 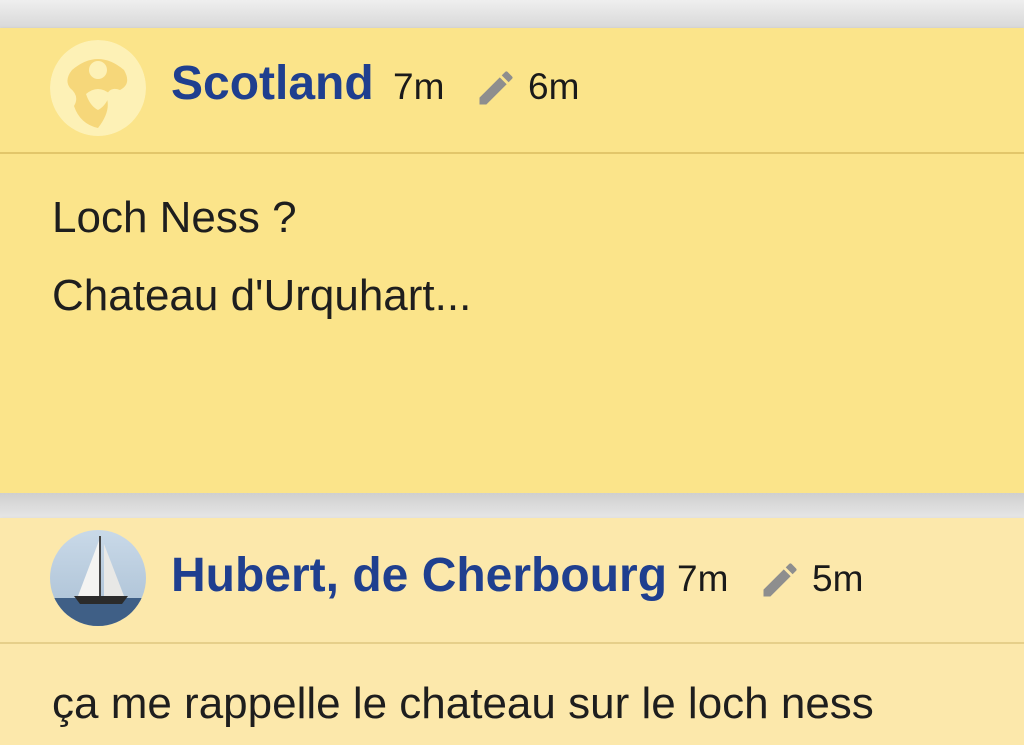 What do you see at coordinates (419, 576) in the screenshot?
I see `post-author-name: Hubert, de Cherbourg` at bounding box center [419, 576].